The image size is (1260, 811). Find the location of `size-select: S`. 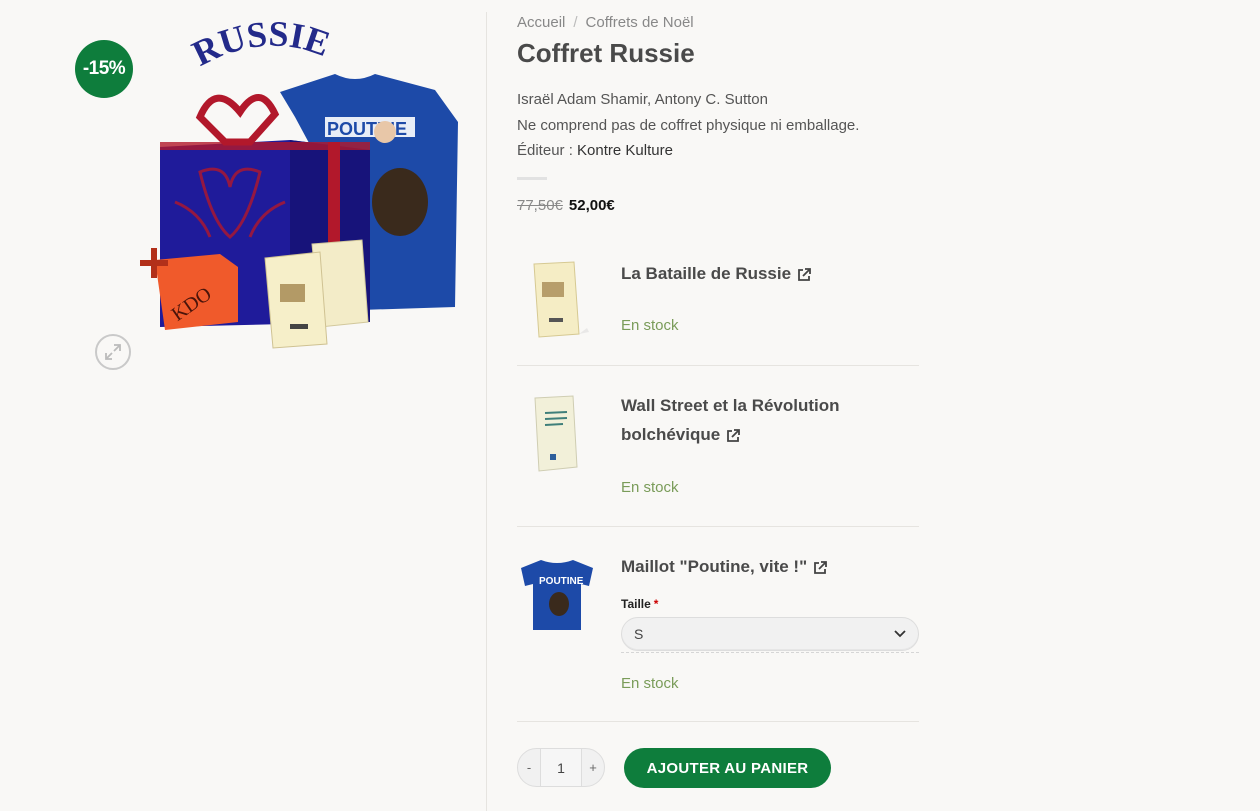

size-select: S is located at coordinates (770, 634).